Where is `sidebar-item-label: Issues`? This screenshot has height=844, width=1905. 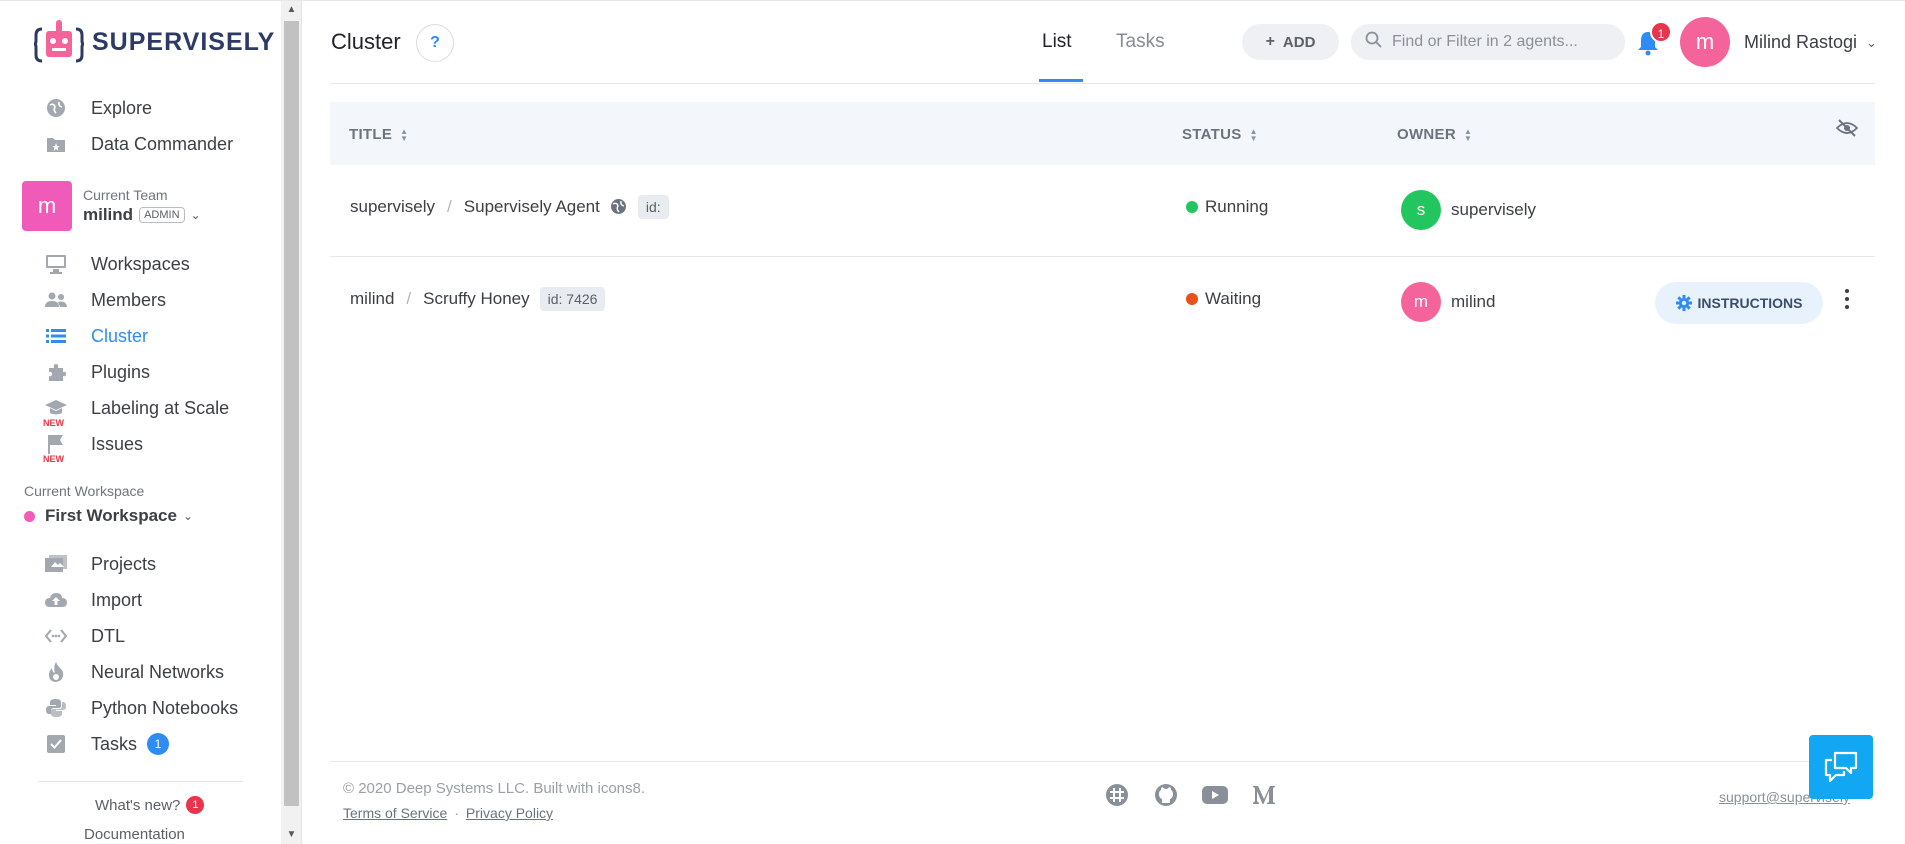 sidebar-item-label: Issues is located at coordinates (117, 443).